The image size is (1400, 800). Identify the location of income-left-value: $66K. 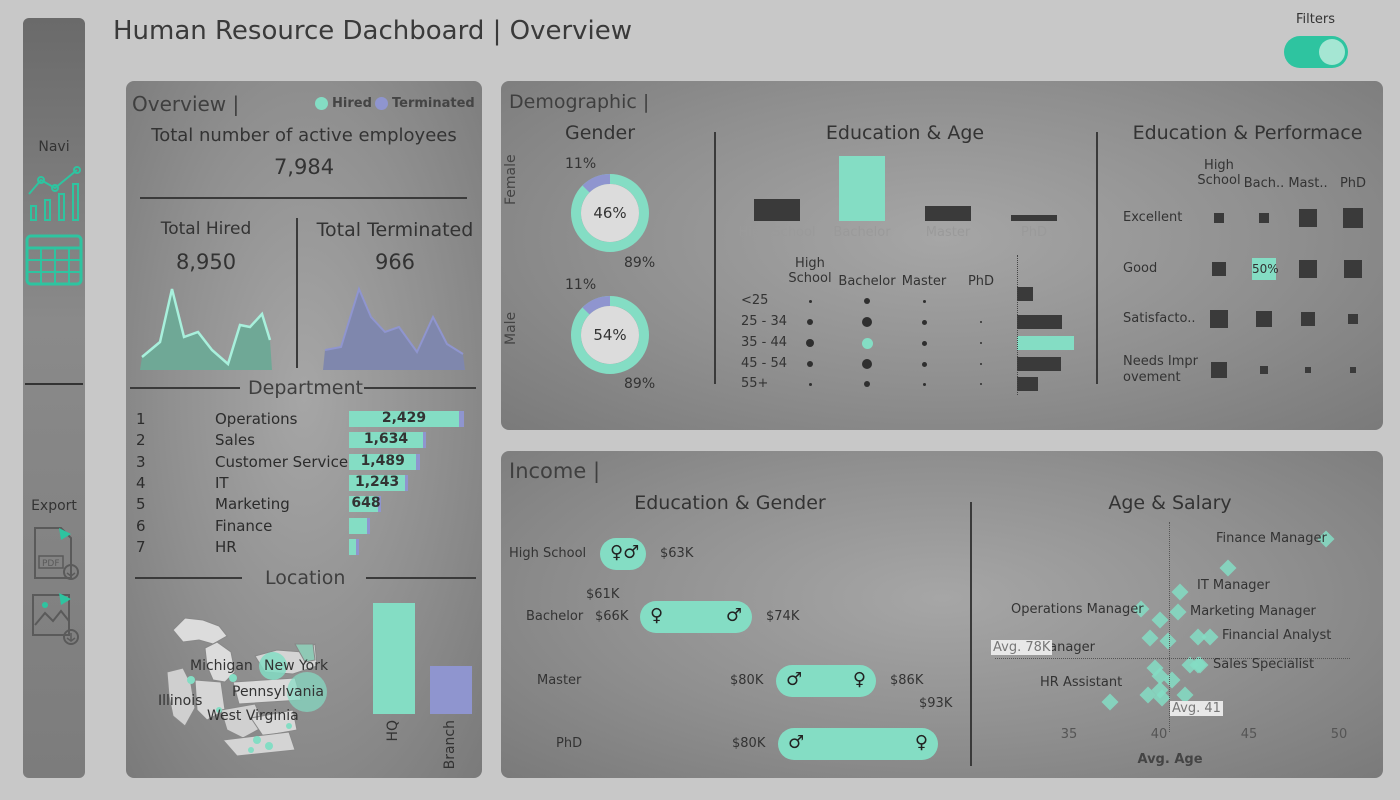
(612, 616).